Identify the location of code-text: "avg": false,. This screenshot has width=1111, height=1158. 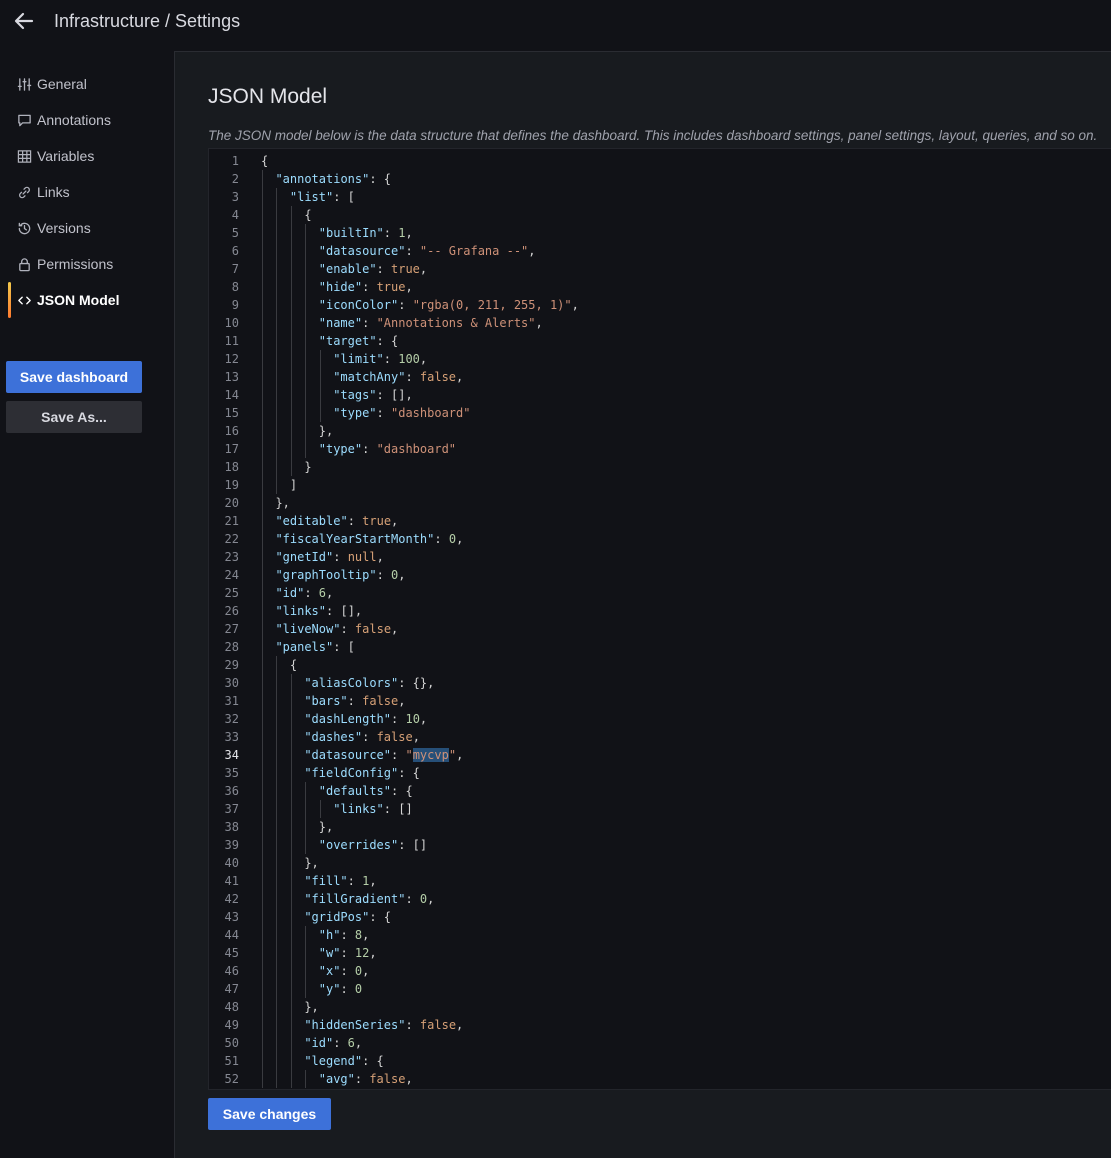
(366, 1079).